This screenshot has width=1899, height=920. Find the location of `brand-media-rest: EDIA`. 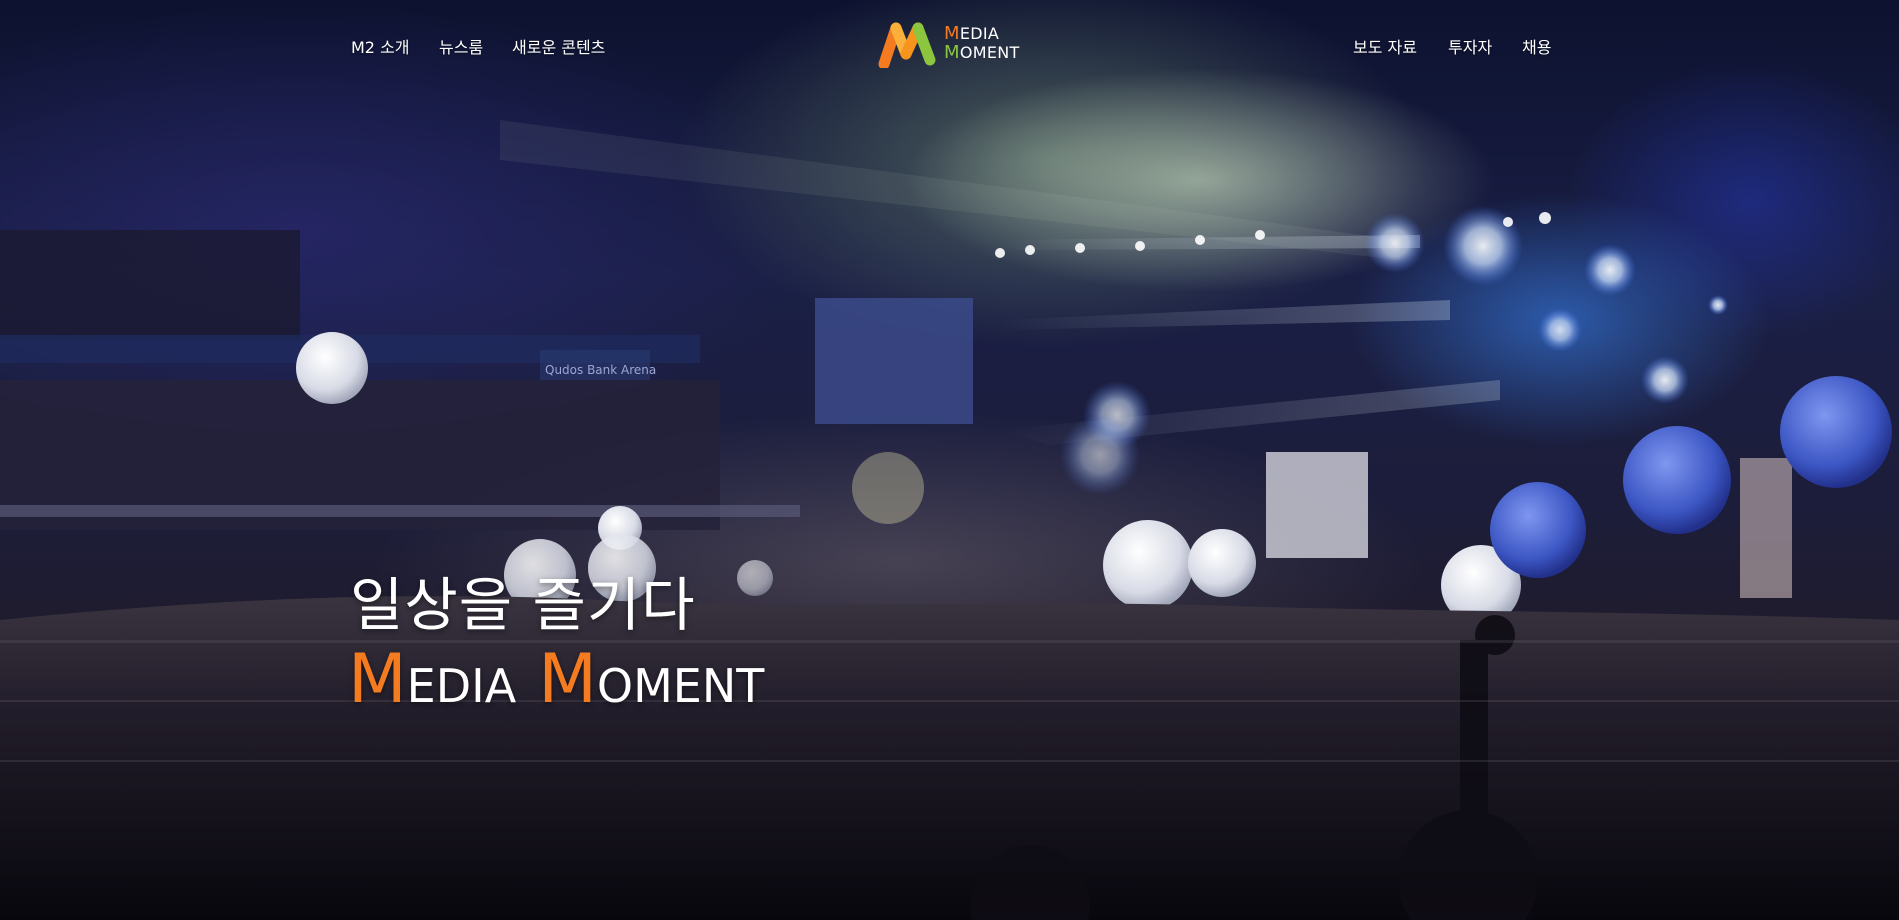

brand-media-rest: EDIA is located at coordinates (461, 686).